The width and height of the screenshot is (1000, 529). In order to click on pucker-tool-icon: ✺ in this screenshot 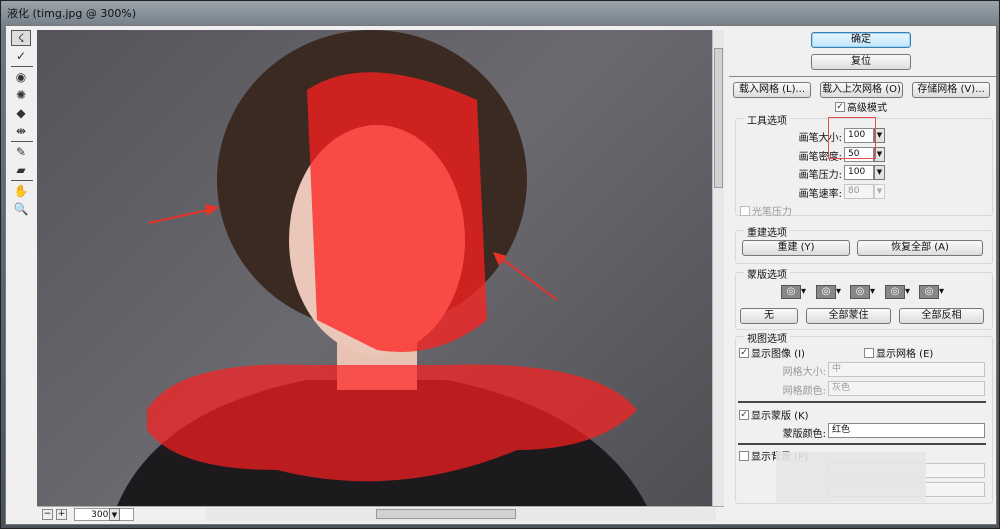, I will do `click(21, 95)`.